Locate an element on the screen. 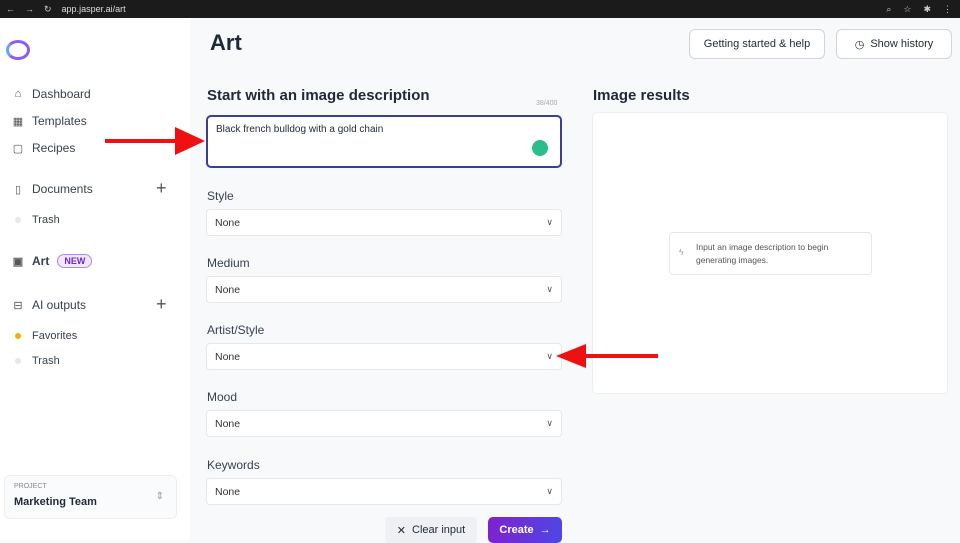  char-counter: 38/400 is located at coordinates (547, 103).